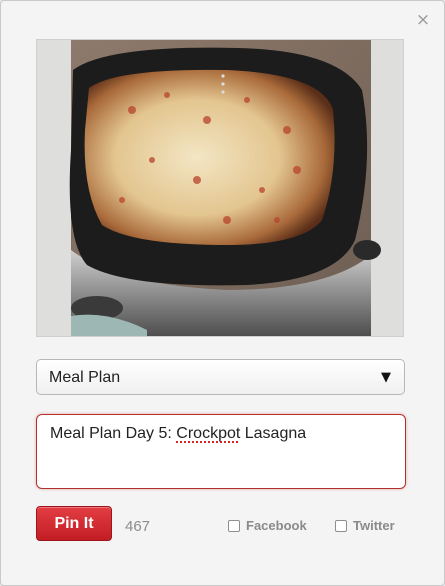  Describe the element at coordinates (208, 433) in the screenshot. I see `misspelled-word: Crockpot` at that location.